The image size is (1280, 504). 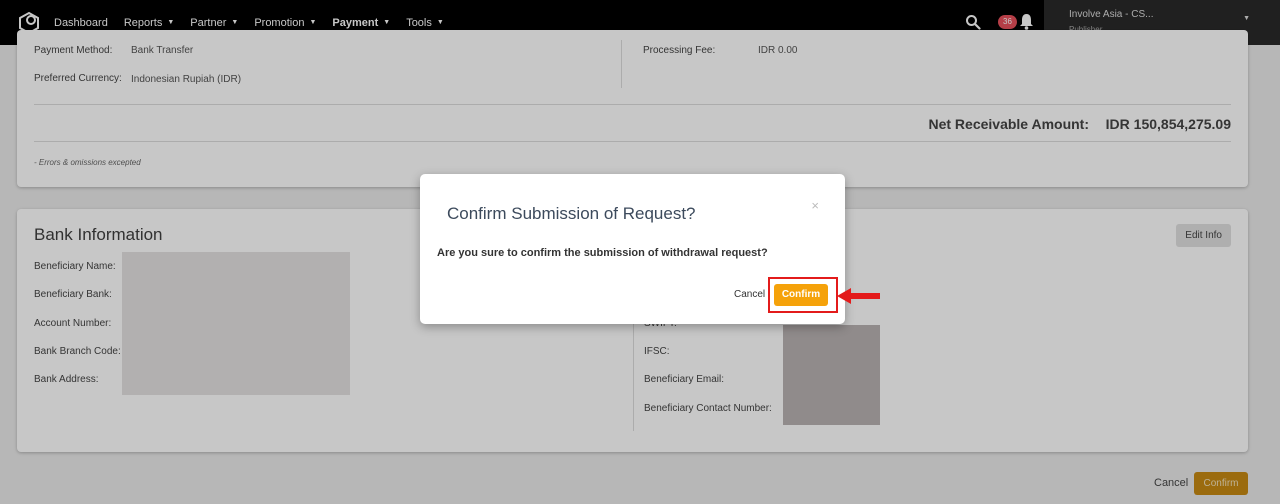 What do you see at coordinates (749, 294) in the screenshot?
I see `dialog-cancel-button: Cancel` at bounding box center [749, 294].